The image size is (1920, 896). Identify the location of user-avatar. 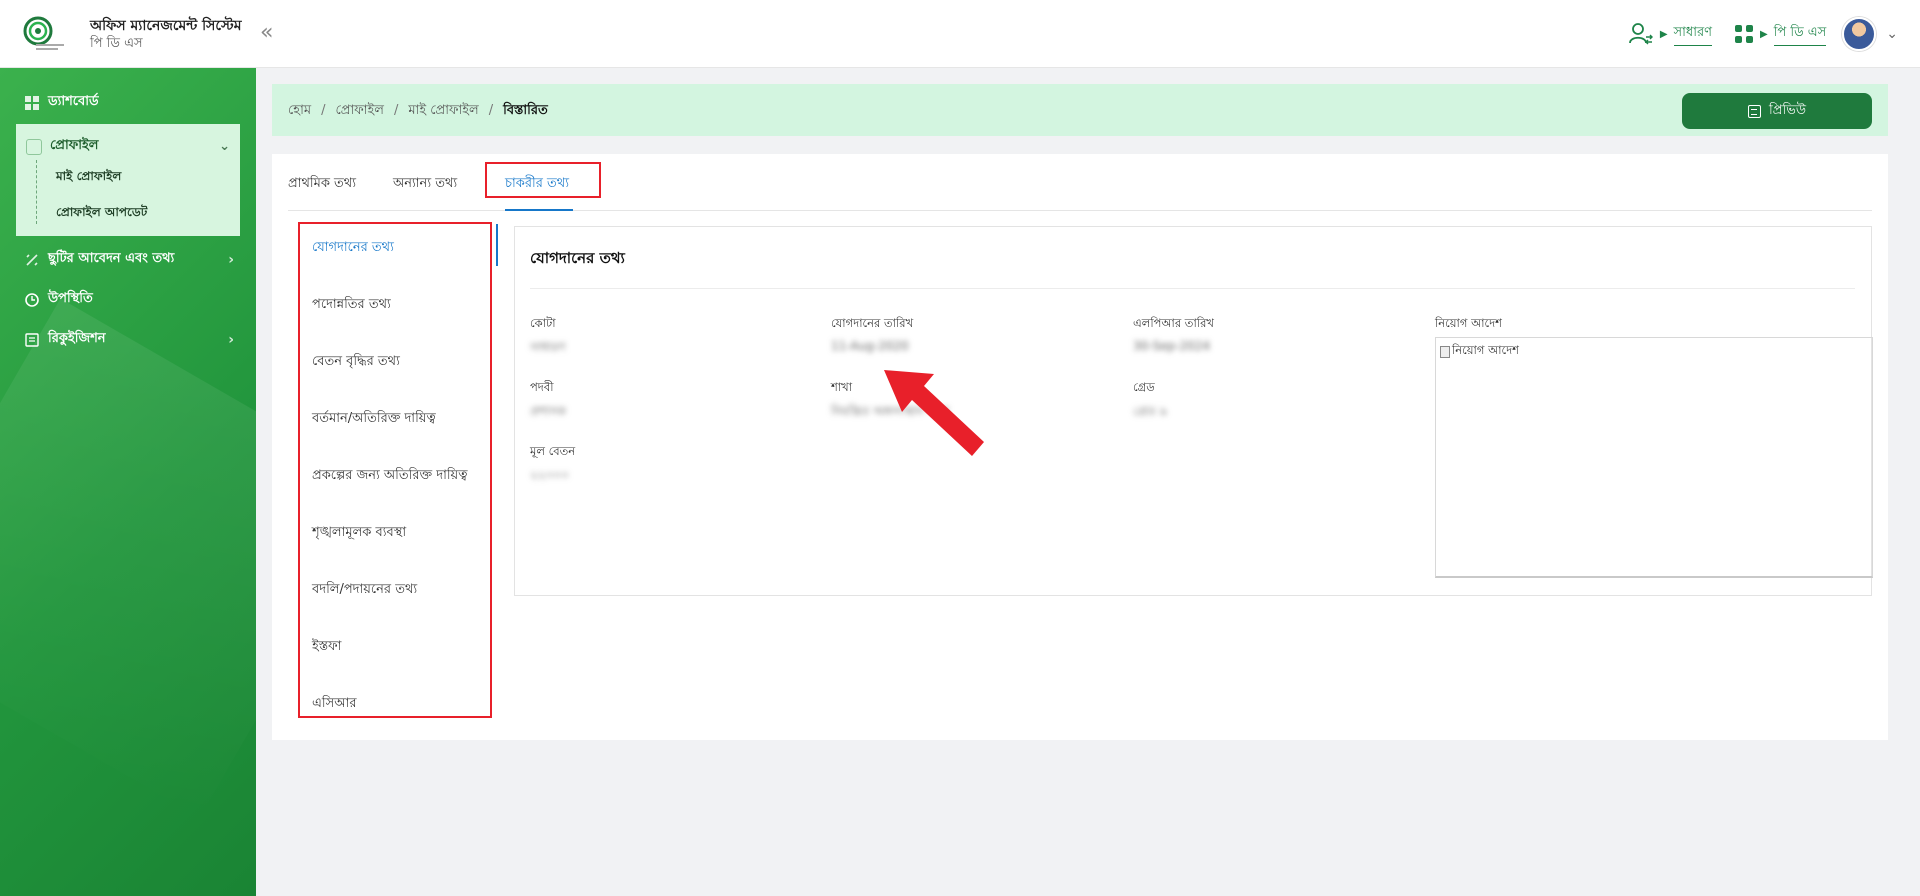
(1859, 34).